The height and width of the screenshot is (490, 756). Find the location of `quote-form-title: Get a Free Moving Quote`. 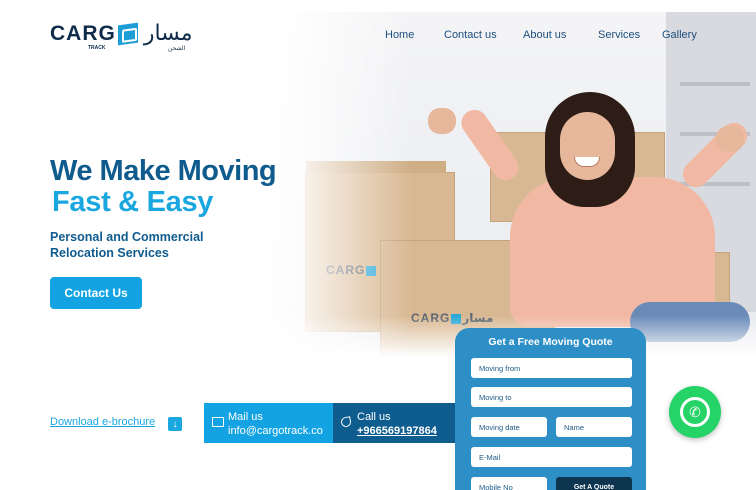

quote-form-title: Get a Free Moving Quote is located at coordinates (550, 342).